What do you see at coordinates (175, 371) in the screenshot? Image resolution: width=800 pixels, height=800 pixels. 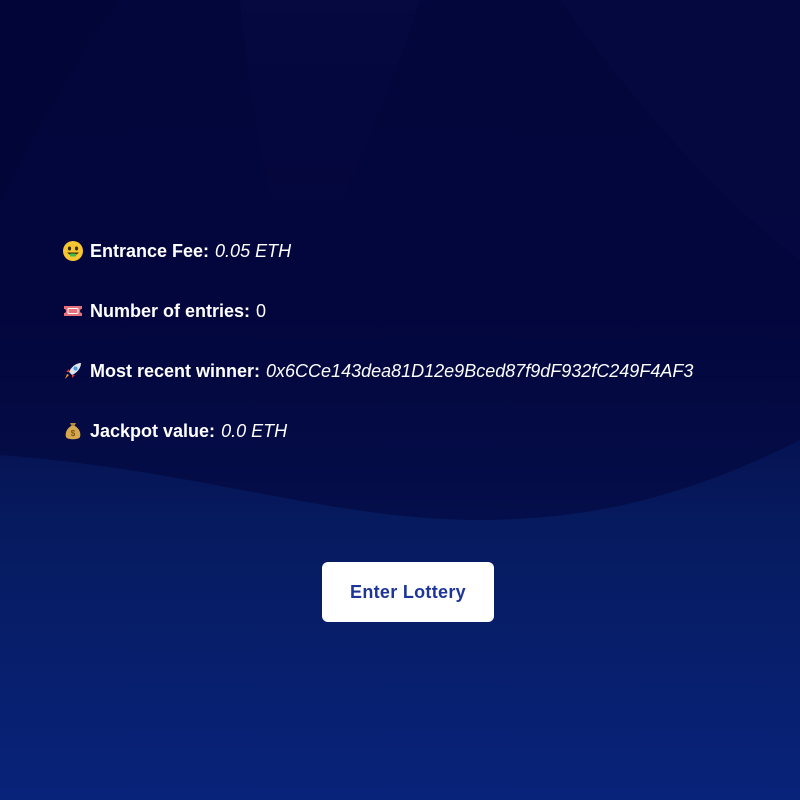 I see `recent-winner-label: Most recent winner:` at bounding box center [175, 371].